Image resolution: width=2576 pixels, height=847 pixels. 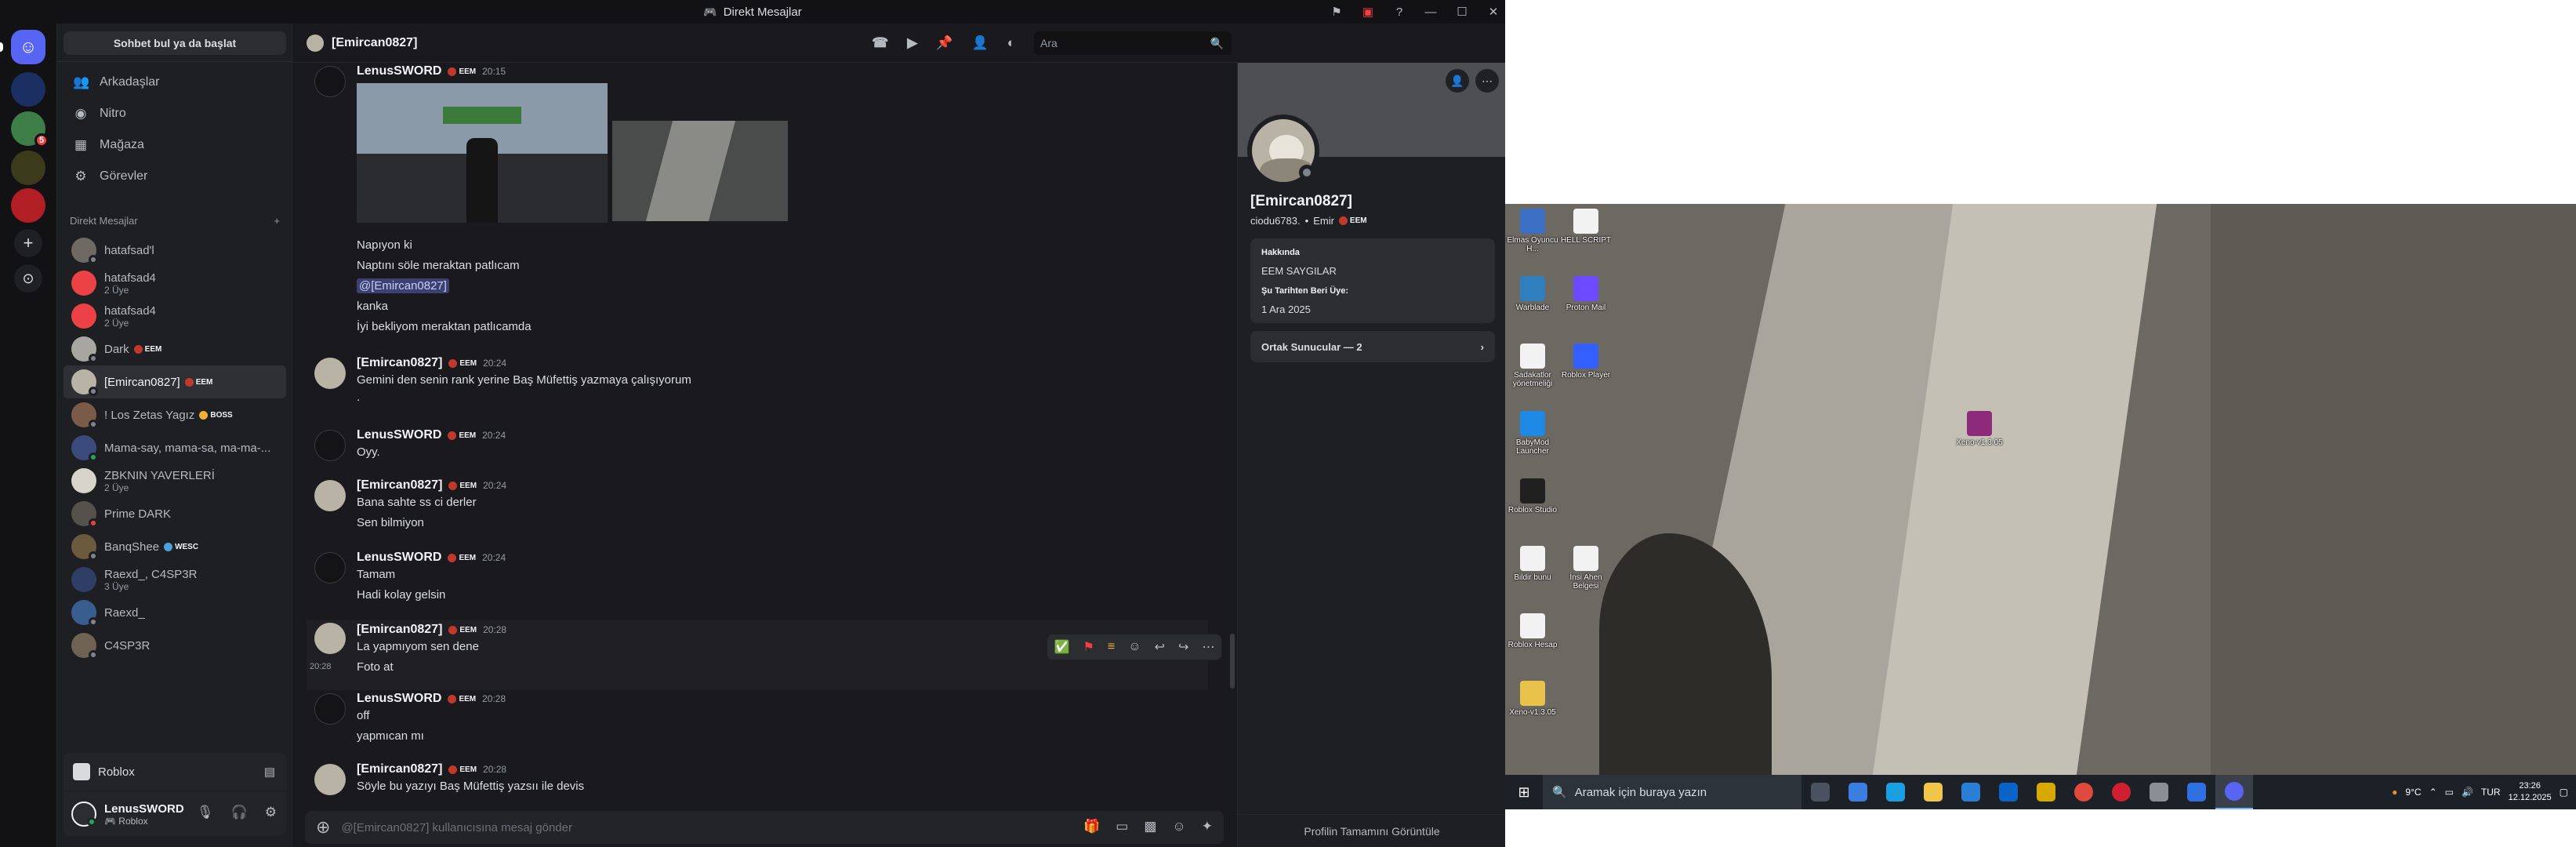 What do you see at coordinates (2413, 792) in the screenshot?
I see `weather-temp: 9°C` at bounding box center [2413, 792].